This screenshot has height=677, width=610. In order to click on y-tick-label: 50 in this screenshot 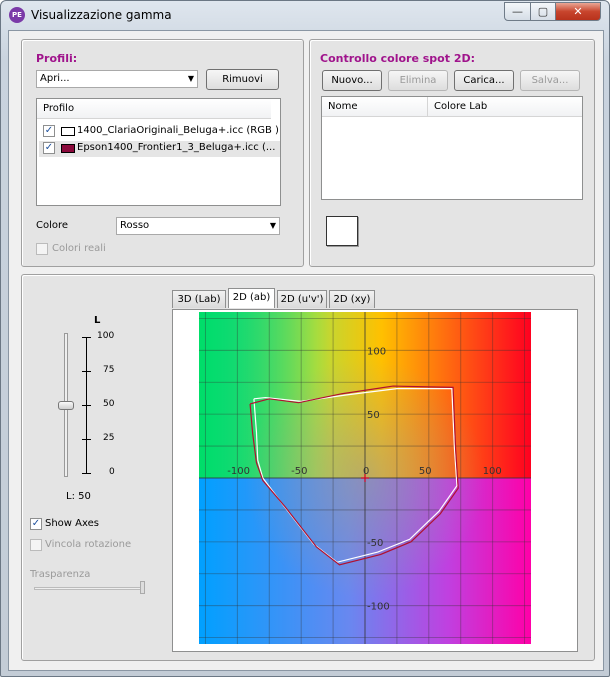, I will do `click(373, 415)`.